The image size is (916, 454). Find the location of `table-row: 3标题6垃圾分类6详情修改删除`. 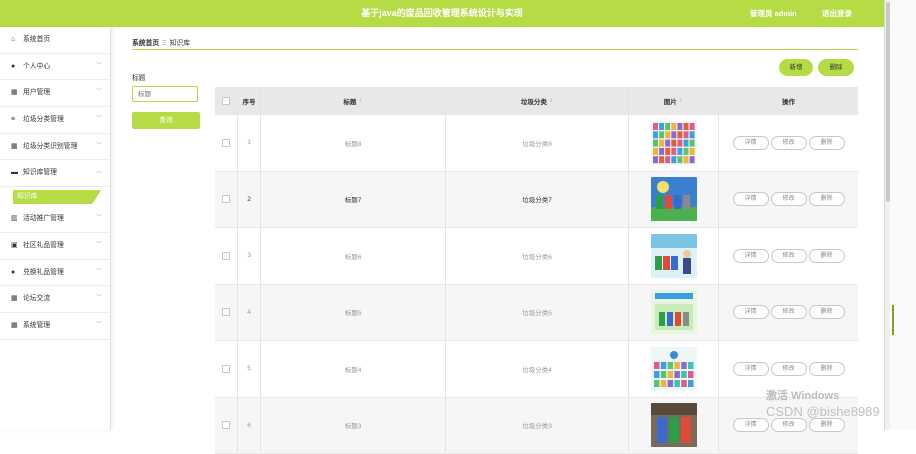

table-row: 3标题6垃圾分类6详情修改删除 is located at coordinates (536, 256).